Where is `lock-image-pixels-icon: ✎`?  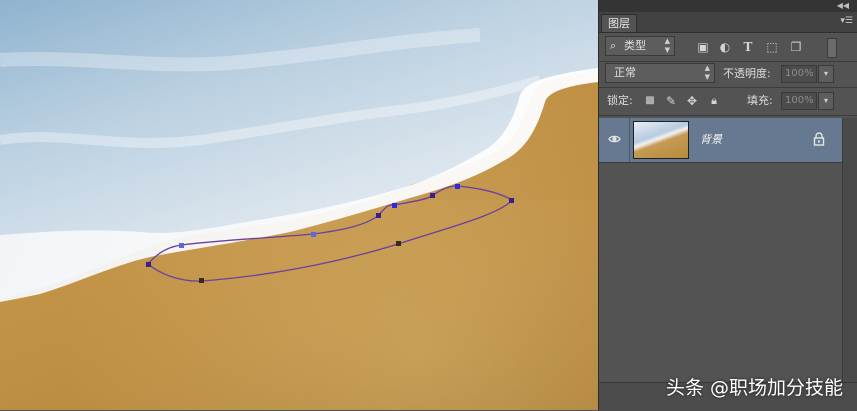 lock-image-pixels-icon: ✎ is located at coordinates (671, 101).